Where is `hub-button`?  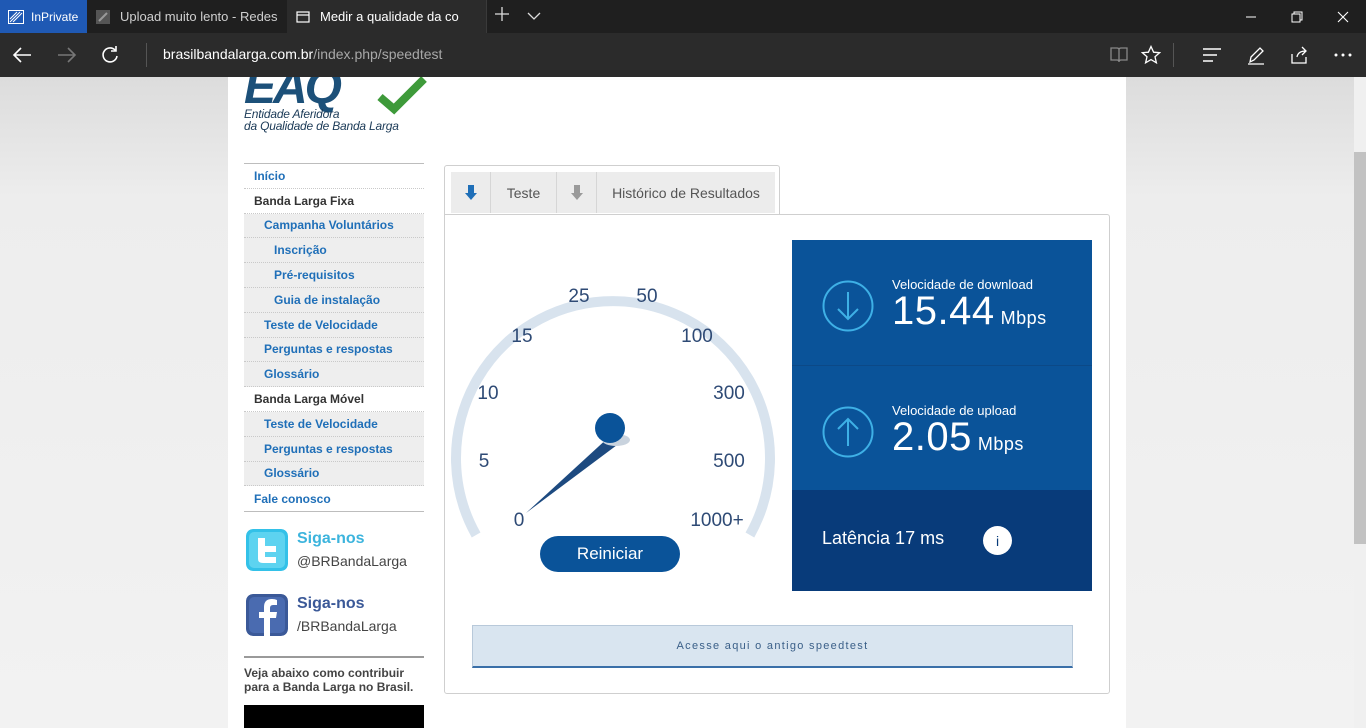 hub-button is located at coordinates (1212, 55).